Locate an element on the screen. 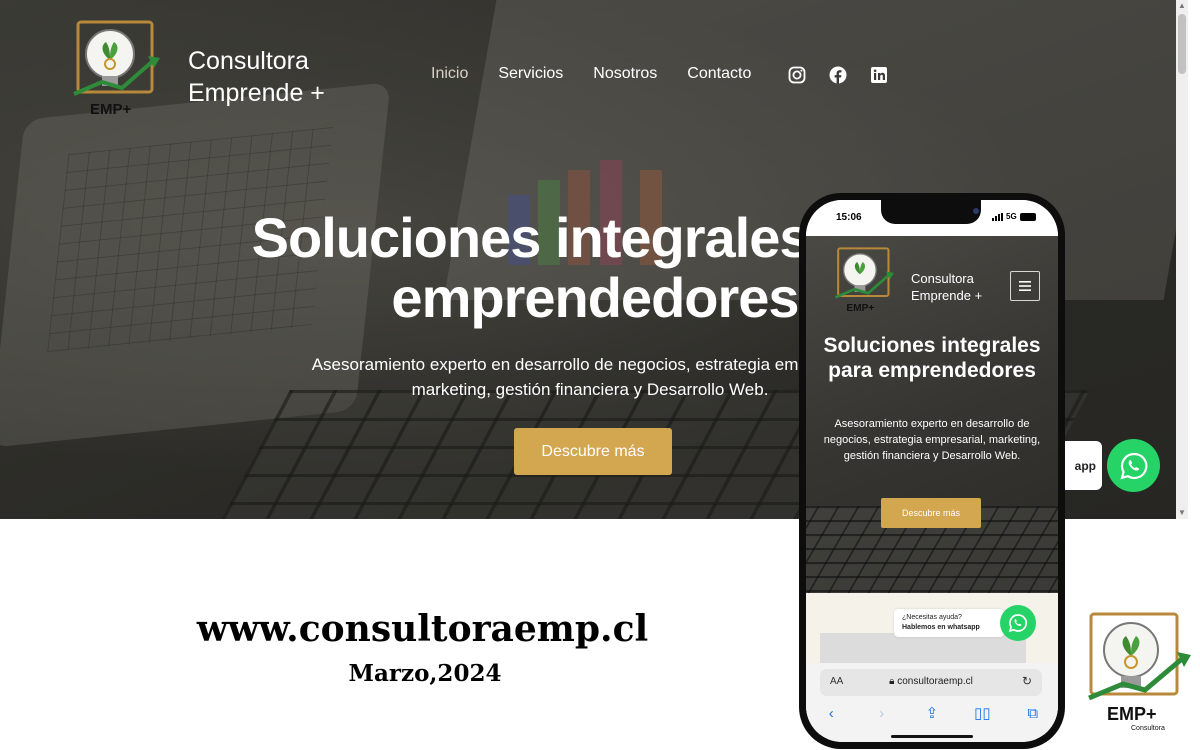  phone-address-bar: AA 🔒︎ consultoraemp.cl ↻ is located at coordinates (931, 682).